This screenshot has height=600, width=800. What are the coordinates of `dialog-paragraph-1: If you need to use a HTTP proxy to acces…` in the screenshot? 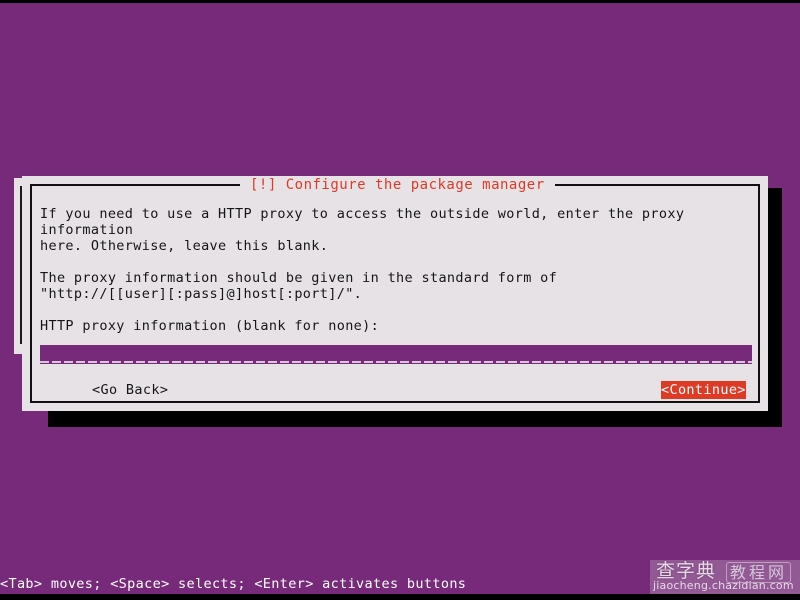 It's located at (362, 230).